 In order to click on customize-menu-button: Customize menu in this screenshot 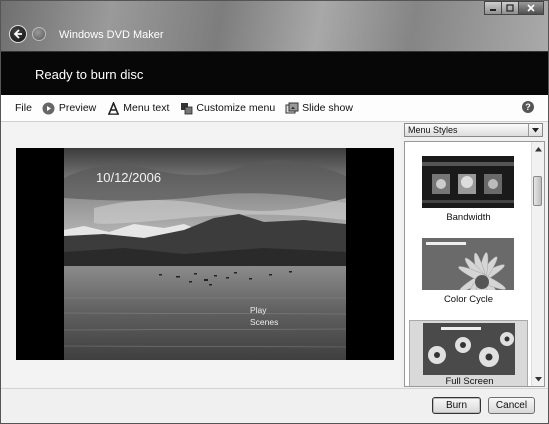, I will do `click(227, 108)`.